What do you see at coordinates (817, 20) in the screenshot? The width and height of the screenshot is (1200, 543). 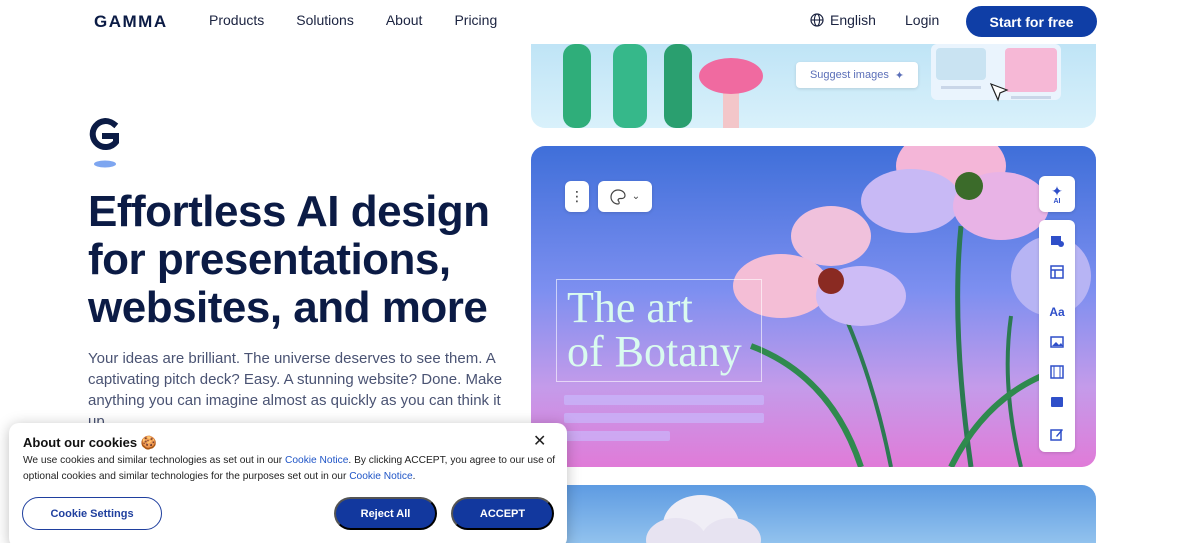 I see `globe-icon` at bounding box center [817, 20].